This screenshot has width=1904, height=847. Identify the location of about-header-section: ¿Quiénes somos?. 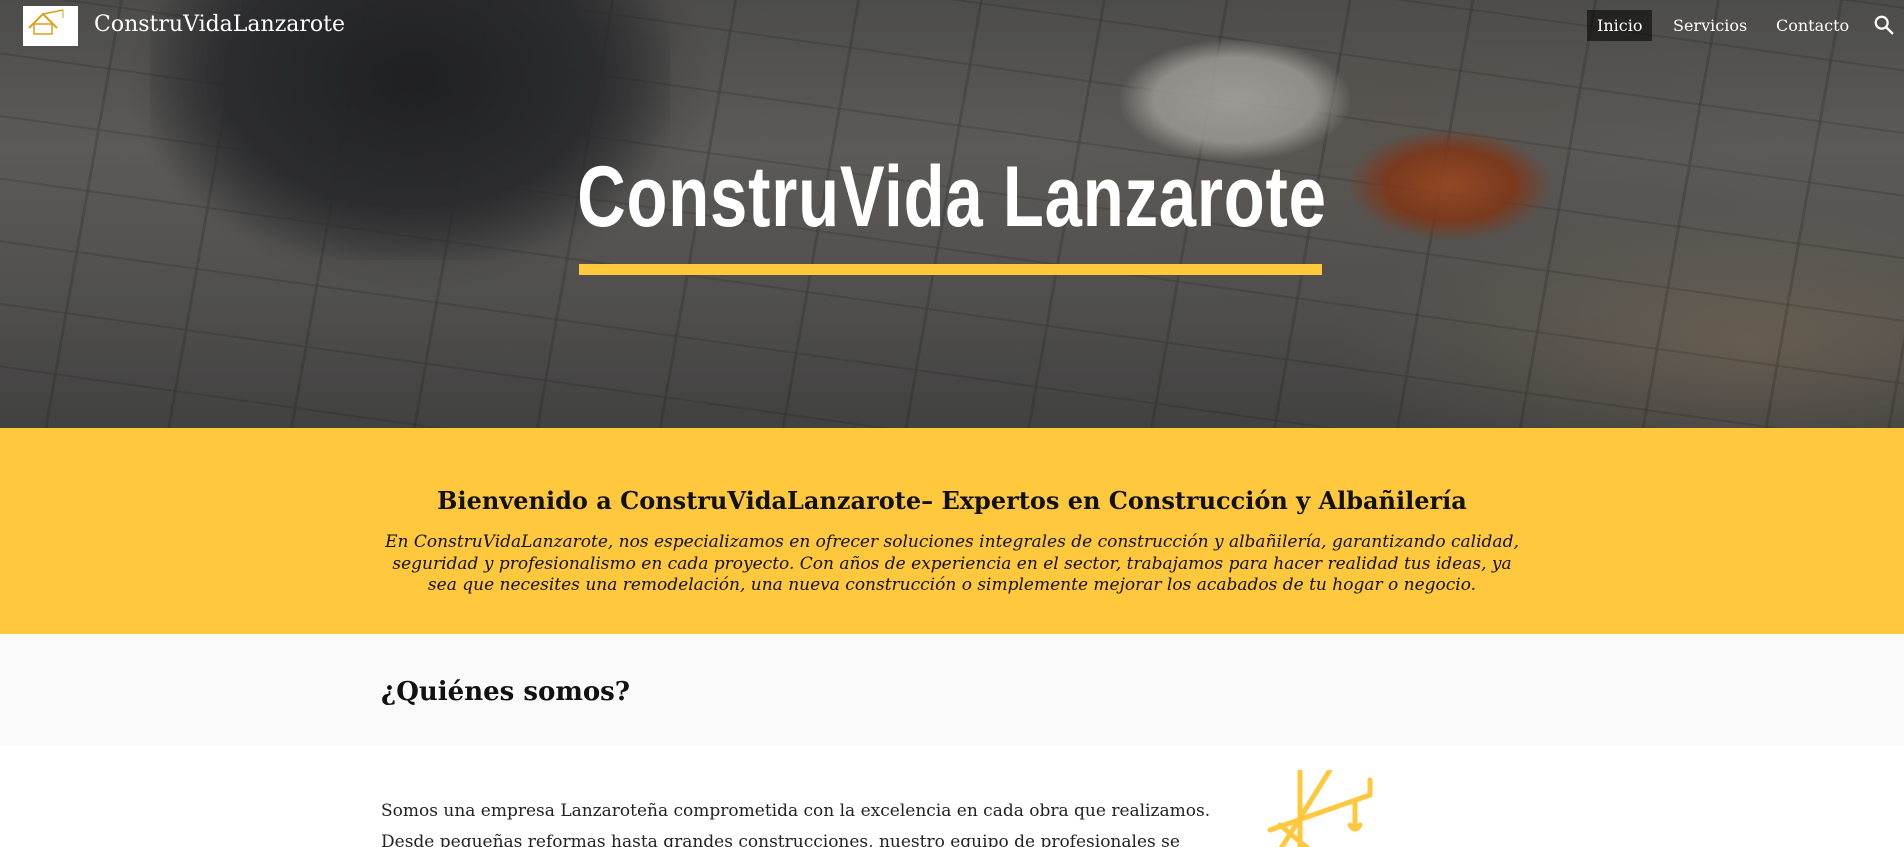
(952, 690).